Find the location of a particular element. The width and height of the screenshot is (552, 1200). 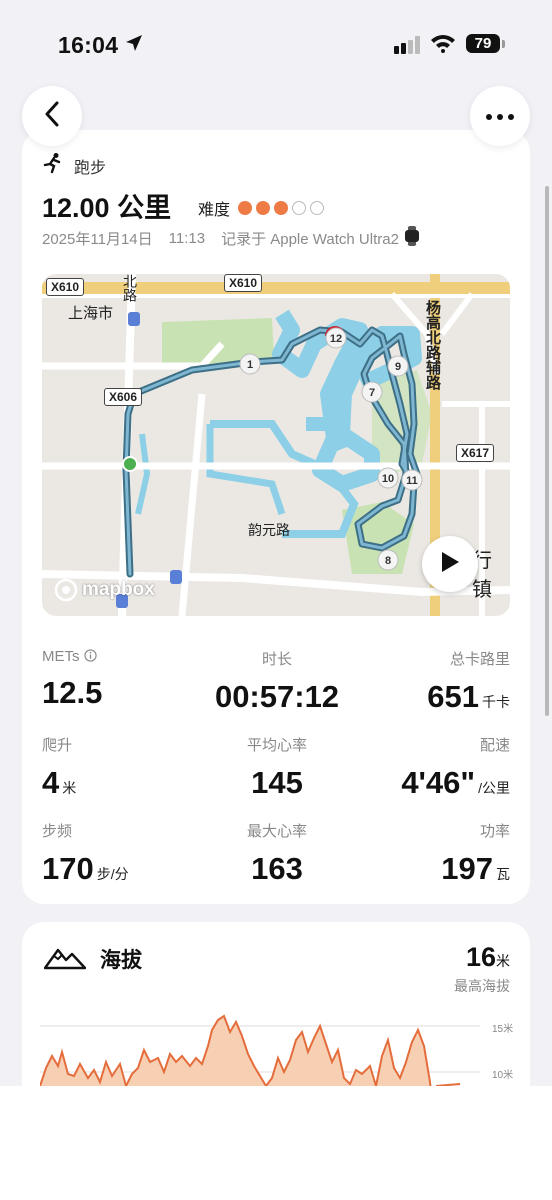

pace-label: 配速 is located at coordinates (494, 745).